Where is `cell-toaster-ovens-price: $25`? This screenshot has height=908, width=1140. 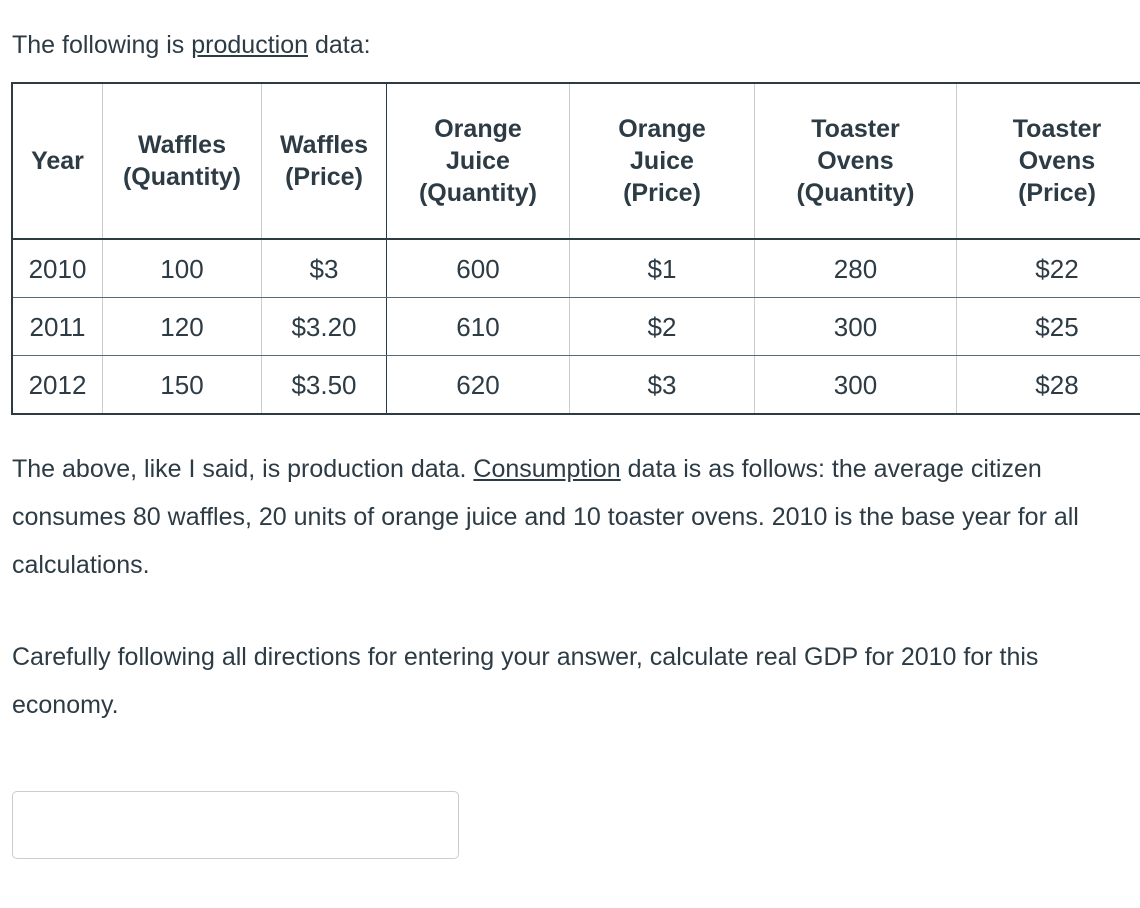
cell-toaster-ovens-price: $25 is located at coordinates (1048, 326).